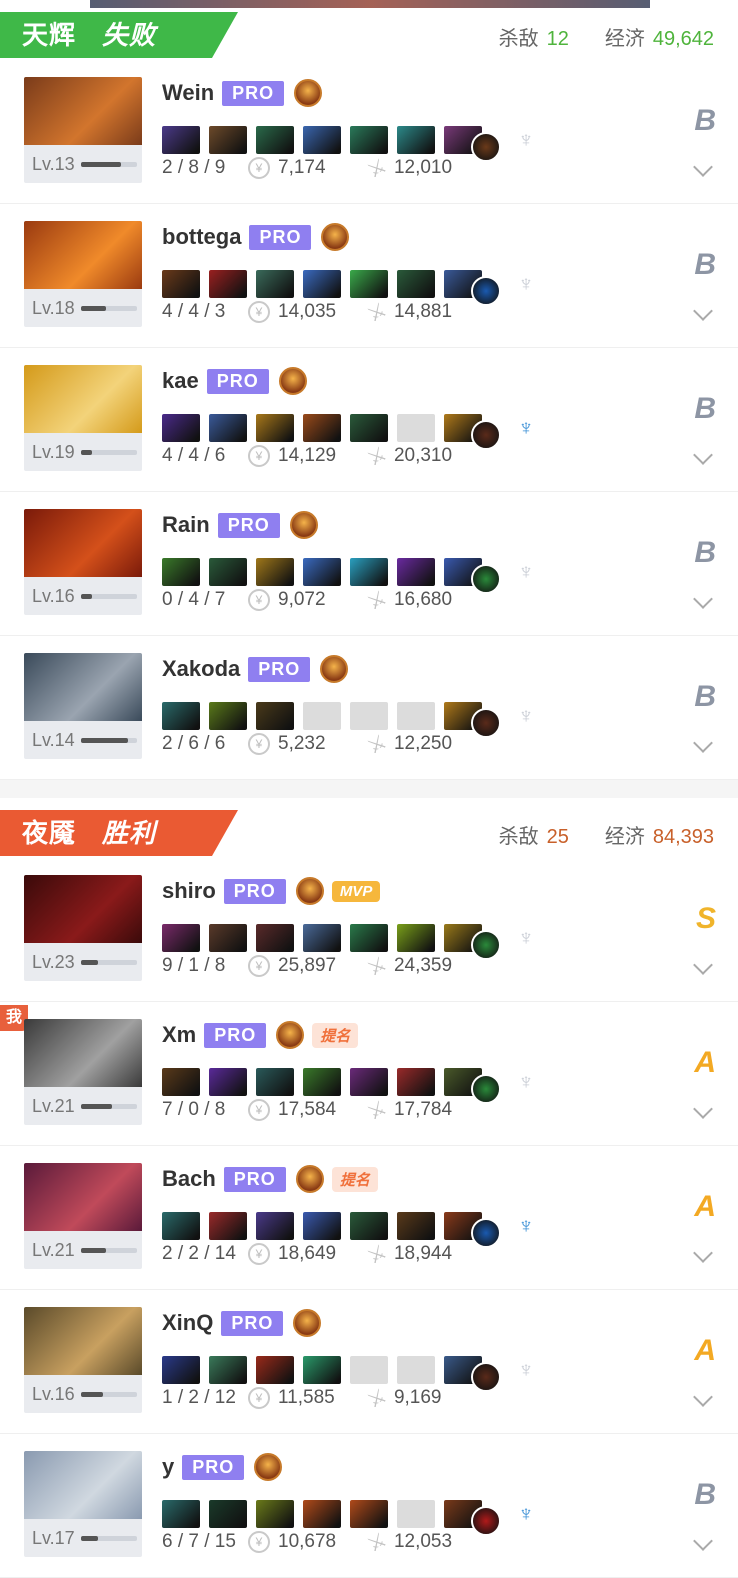 The width and height of the screenshot is (738, 1578). I want to click on hero-avatar: Lv.14, so click(83, 706).